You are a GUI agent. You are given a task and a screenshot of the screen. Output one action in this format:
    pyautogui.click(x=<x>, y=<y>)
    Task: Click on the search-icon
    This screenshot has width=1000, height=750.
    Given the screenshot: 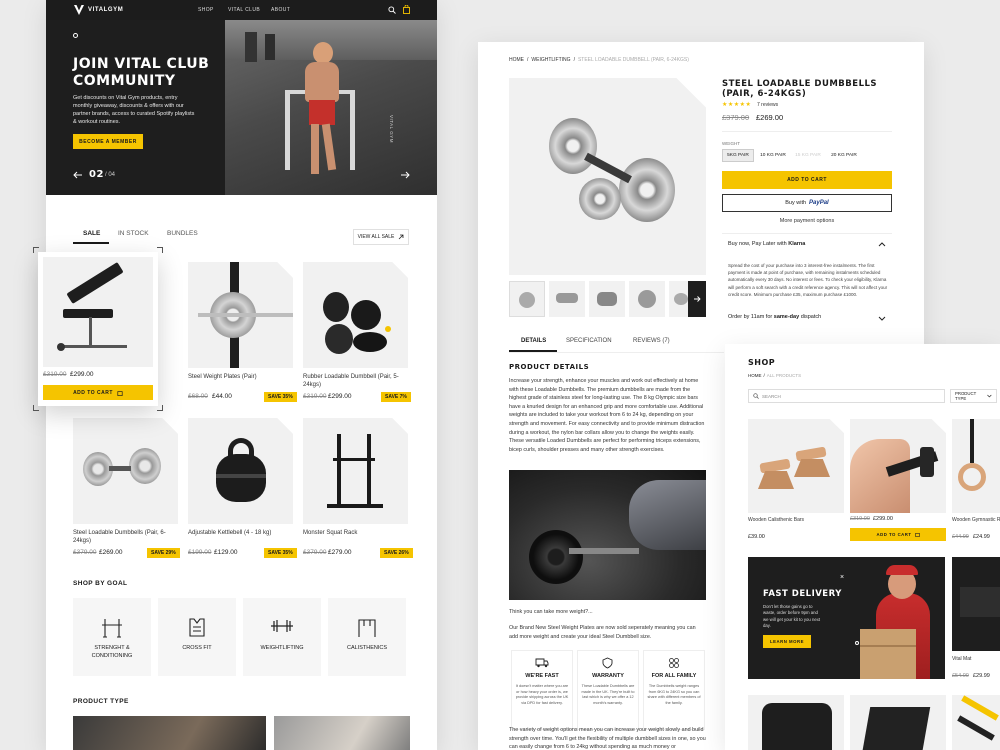 What is the action you would take?
    pyautogui.click(x=392, y=10)
    